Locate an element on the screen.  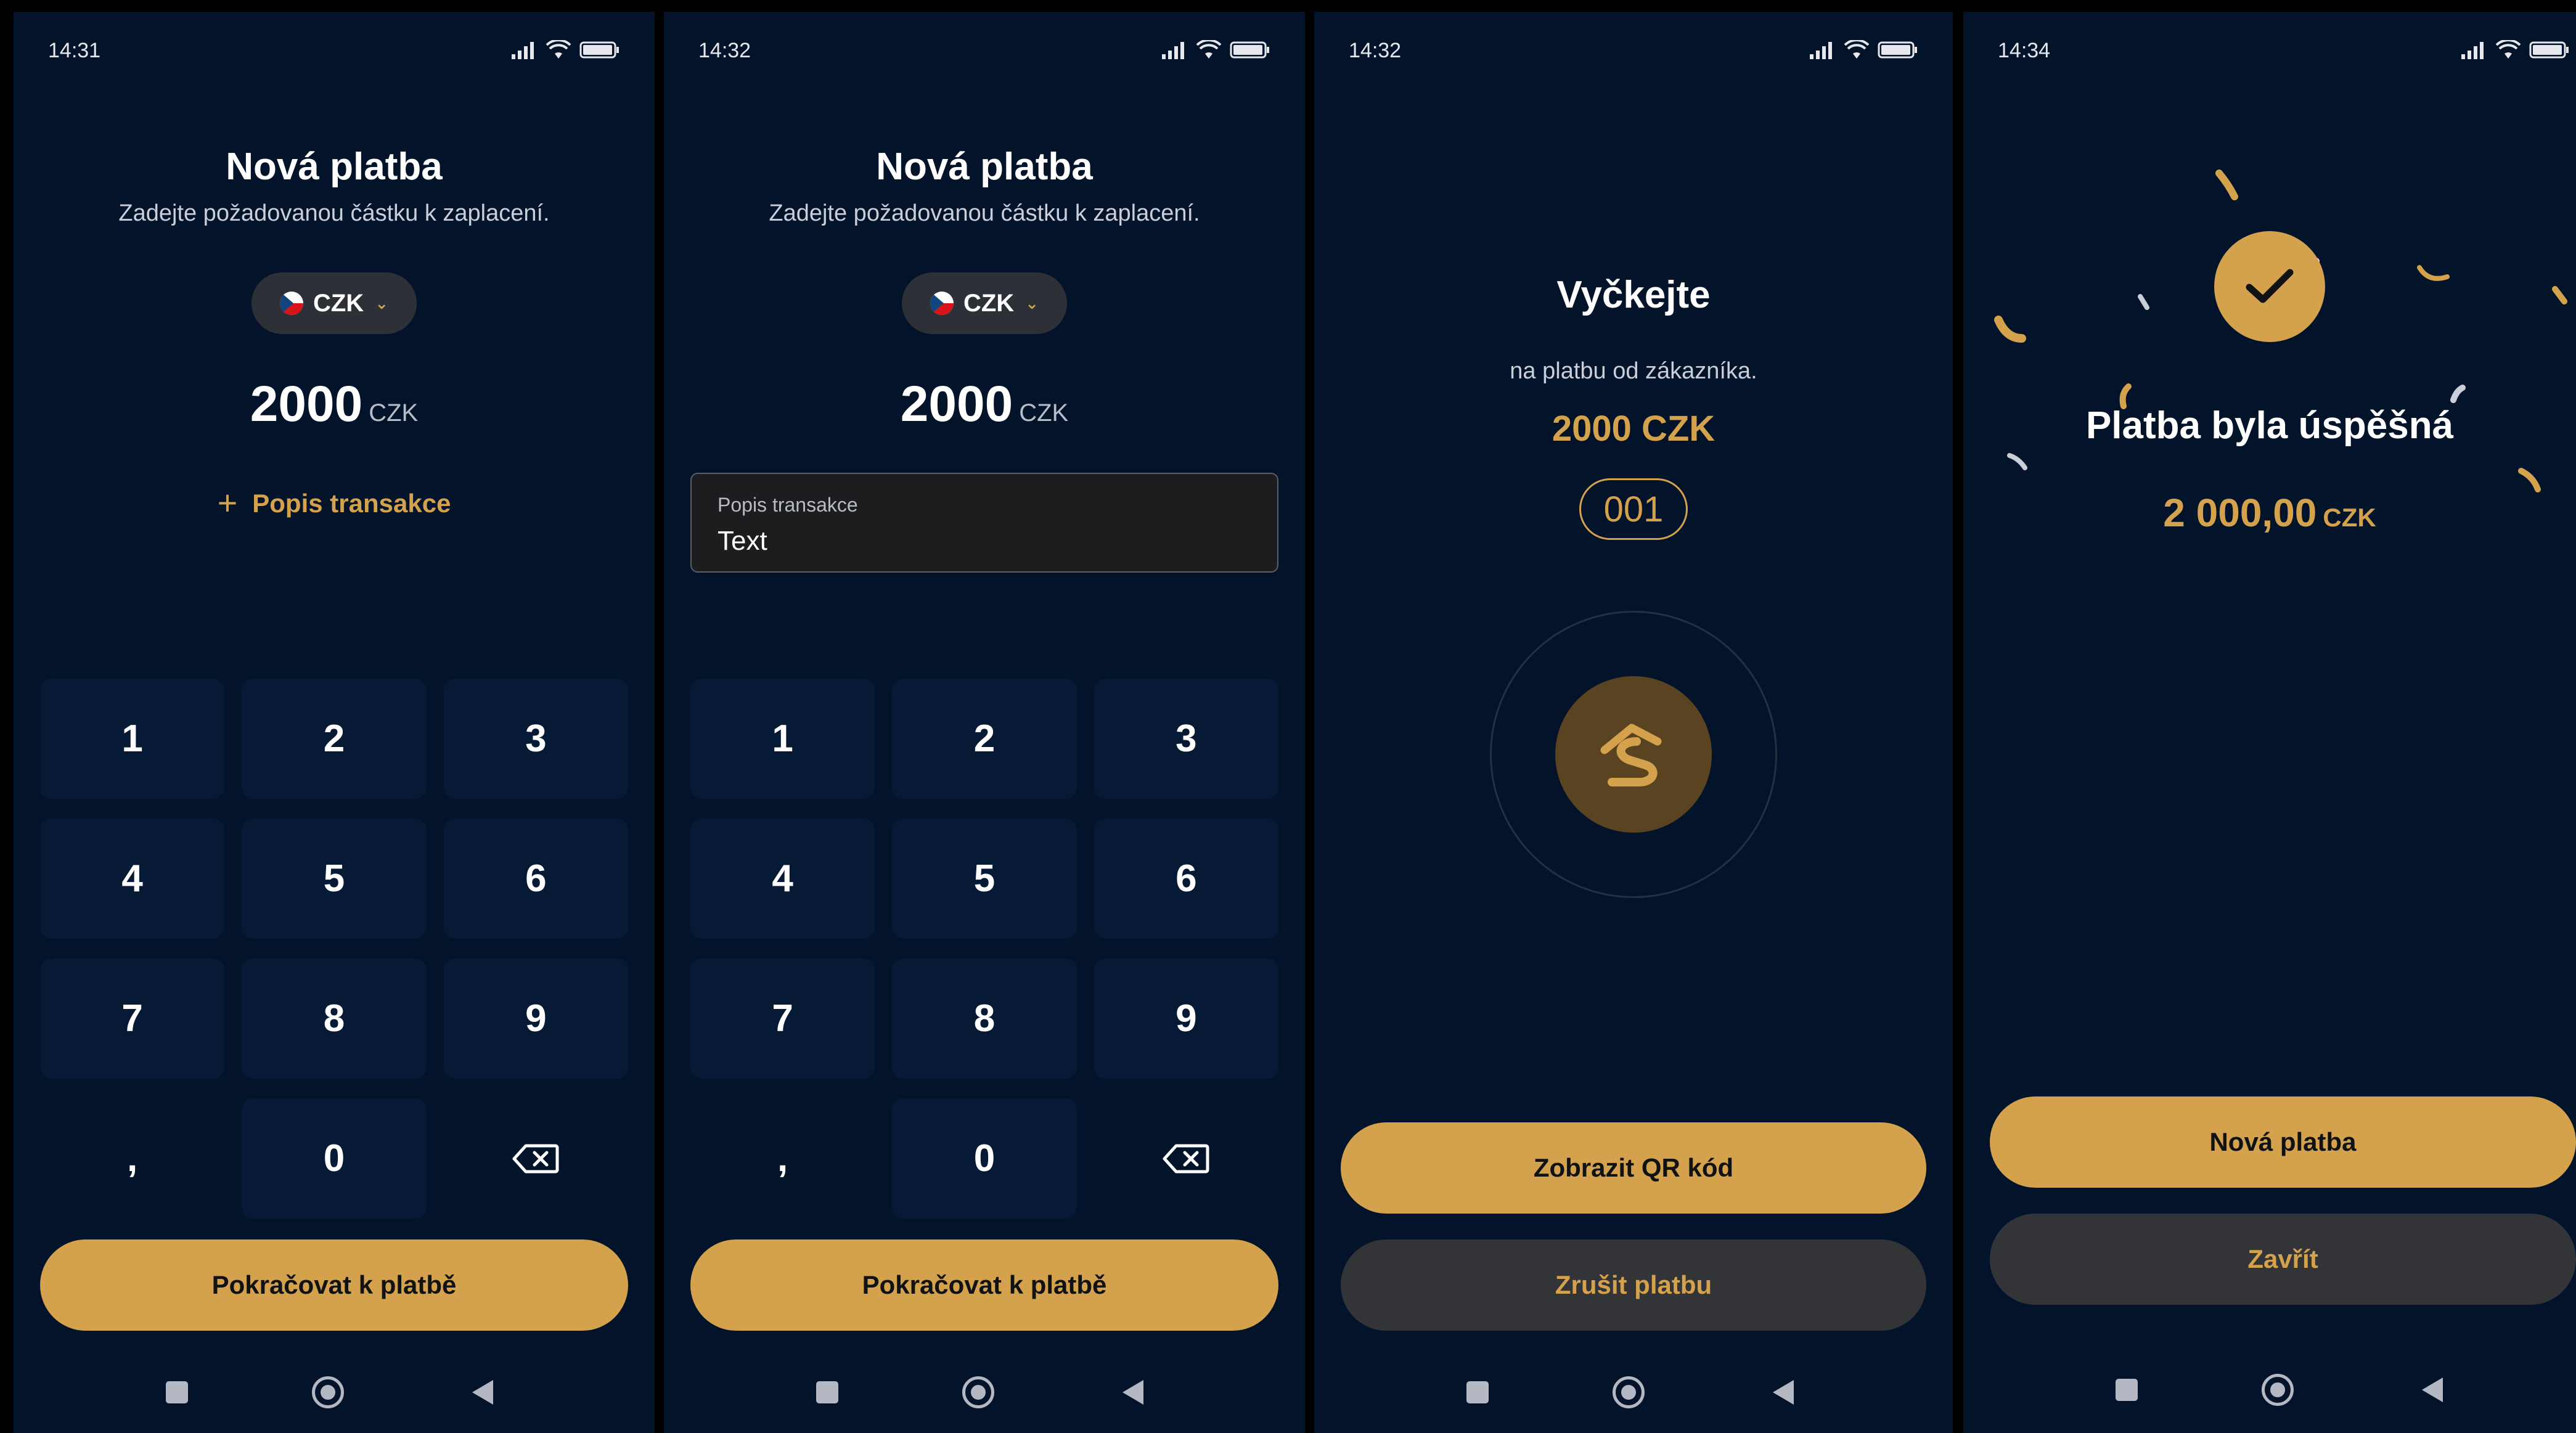
close-button: Zavřít is located at coordinates (2283, 1259).